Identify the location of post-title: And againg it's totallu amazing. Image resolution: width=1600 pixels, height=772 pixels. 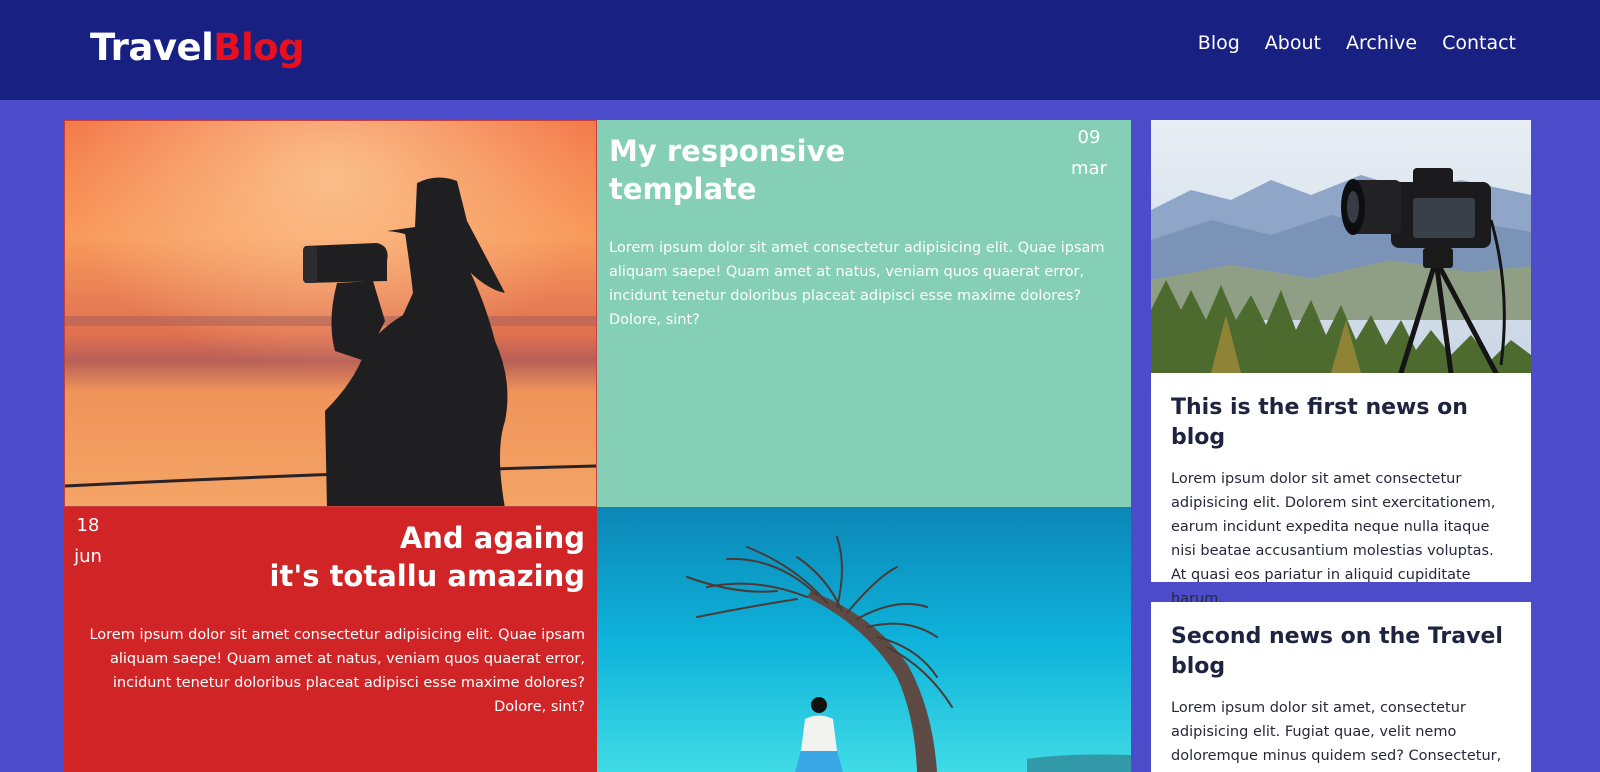
(375, 557).